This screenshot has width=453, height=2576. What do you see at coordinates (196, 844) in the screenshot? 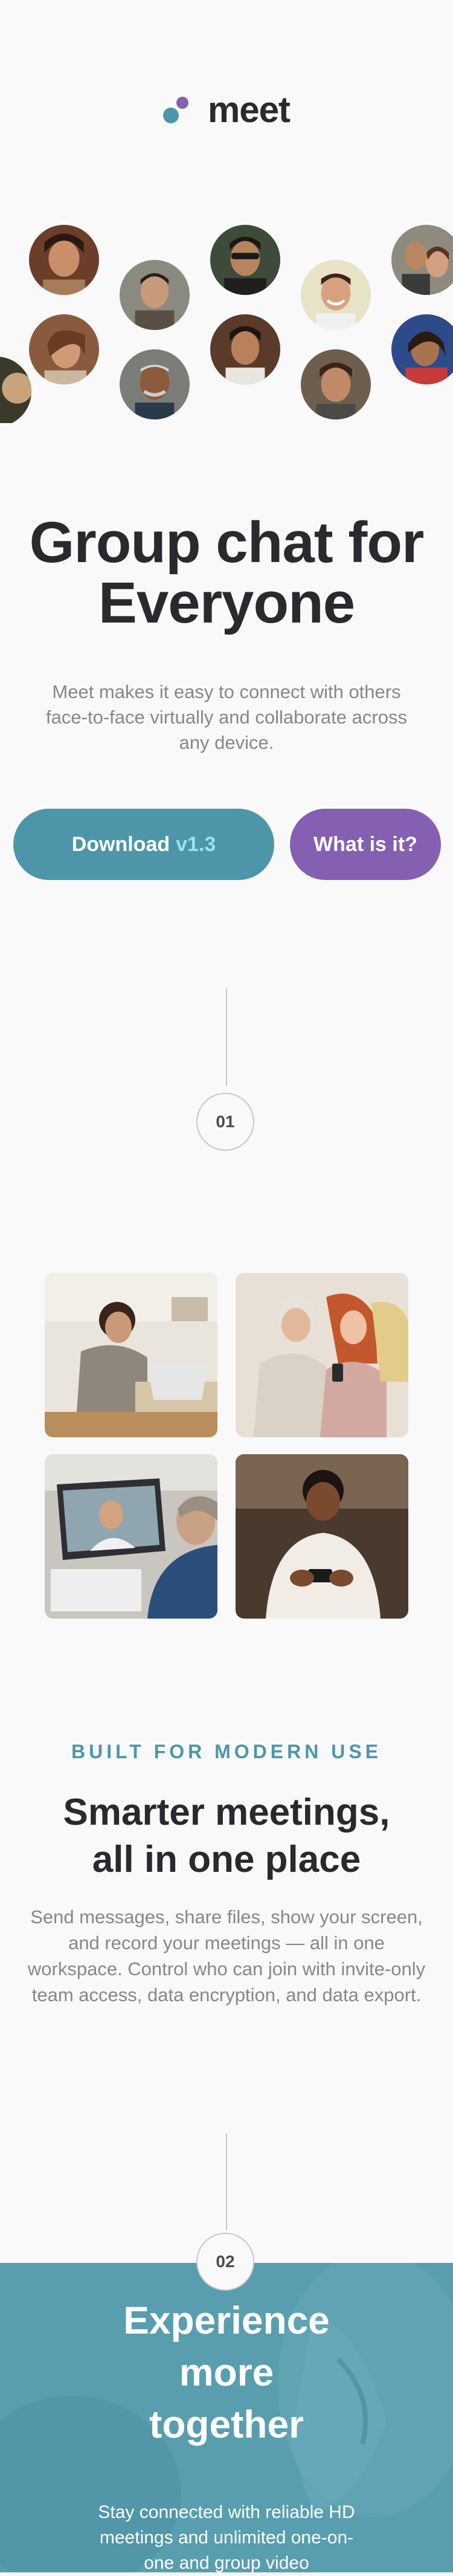
I see `download-version: v1.3` at bounding box center [196, 844].